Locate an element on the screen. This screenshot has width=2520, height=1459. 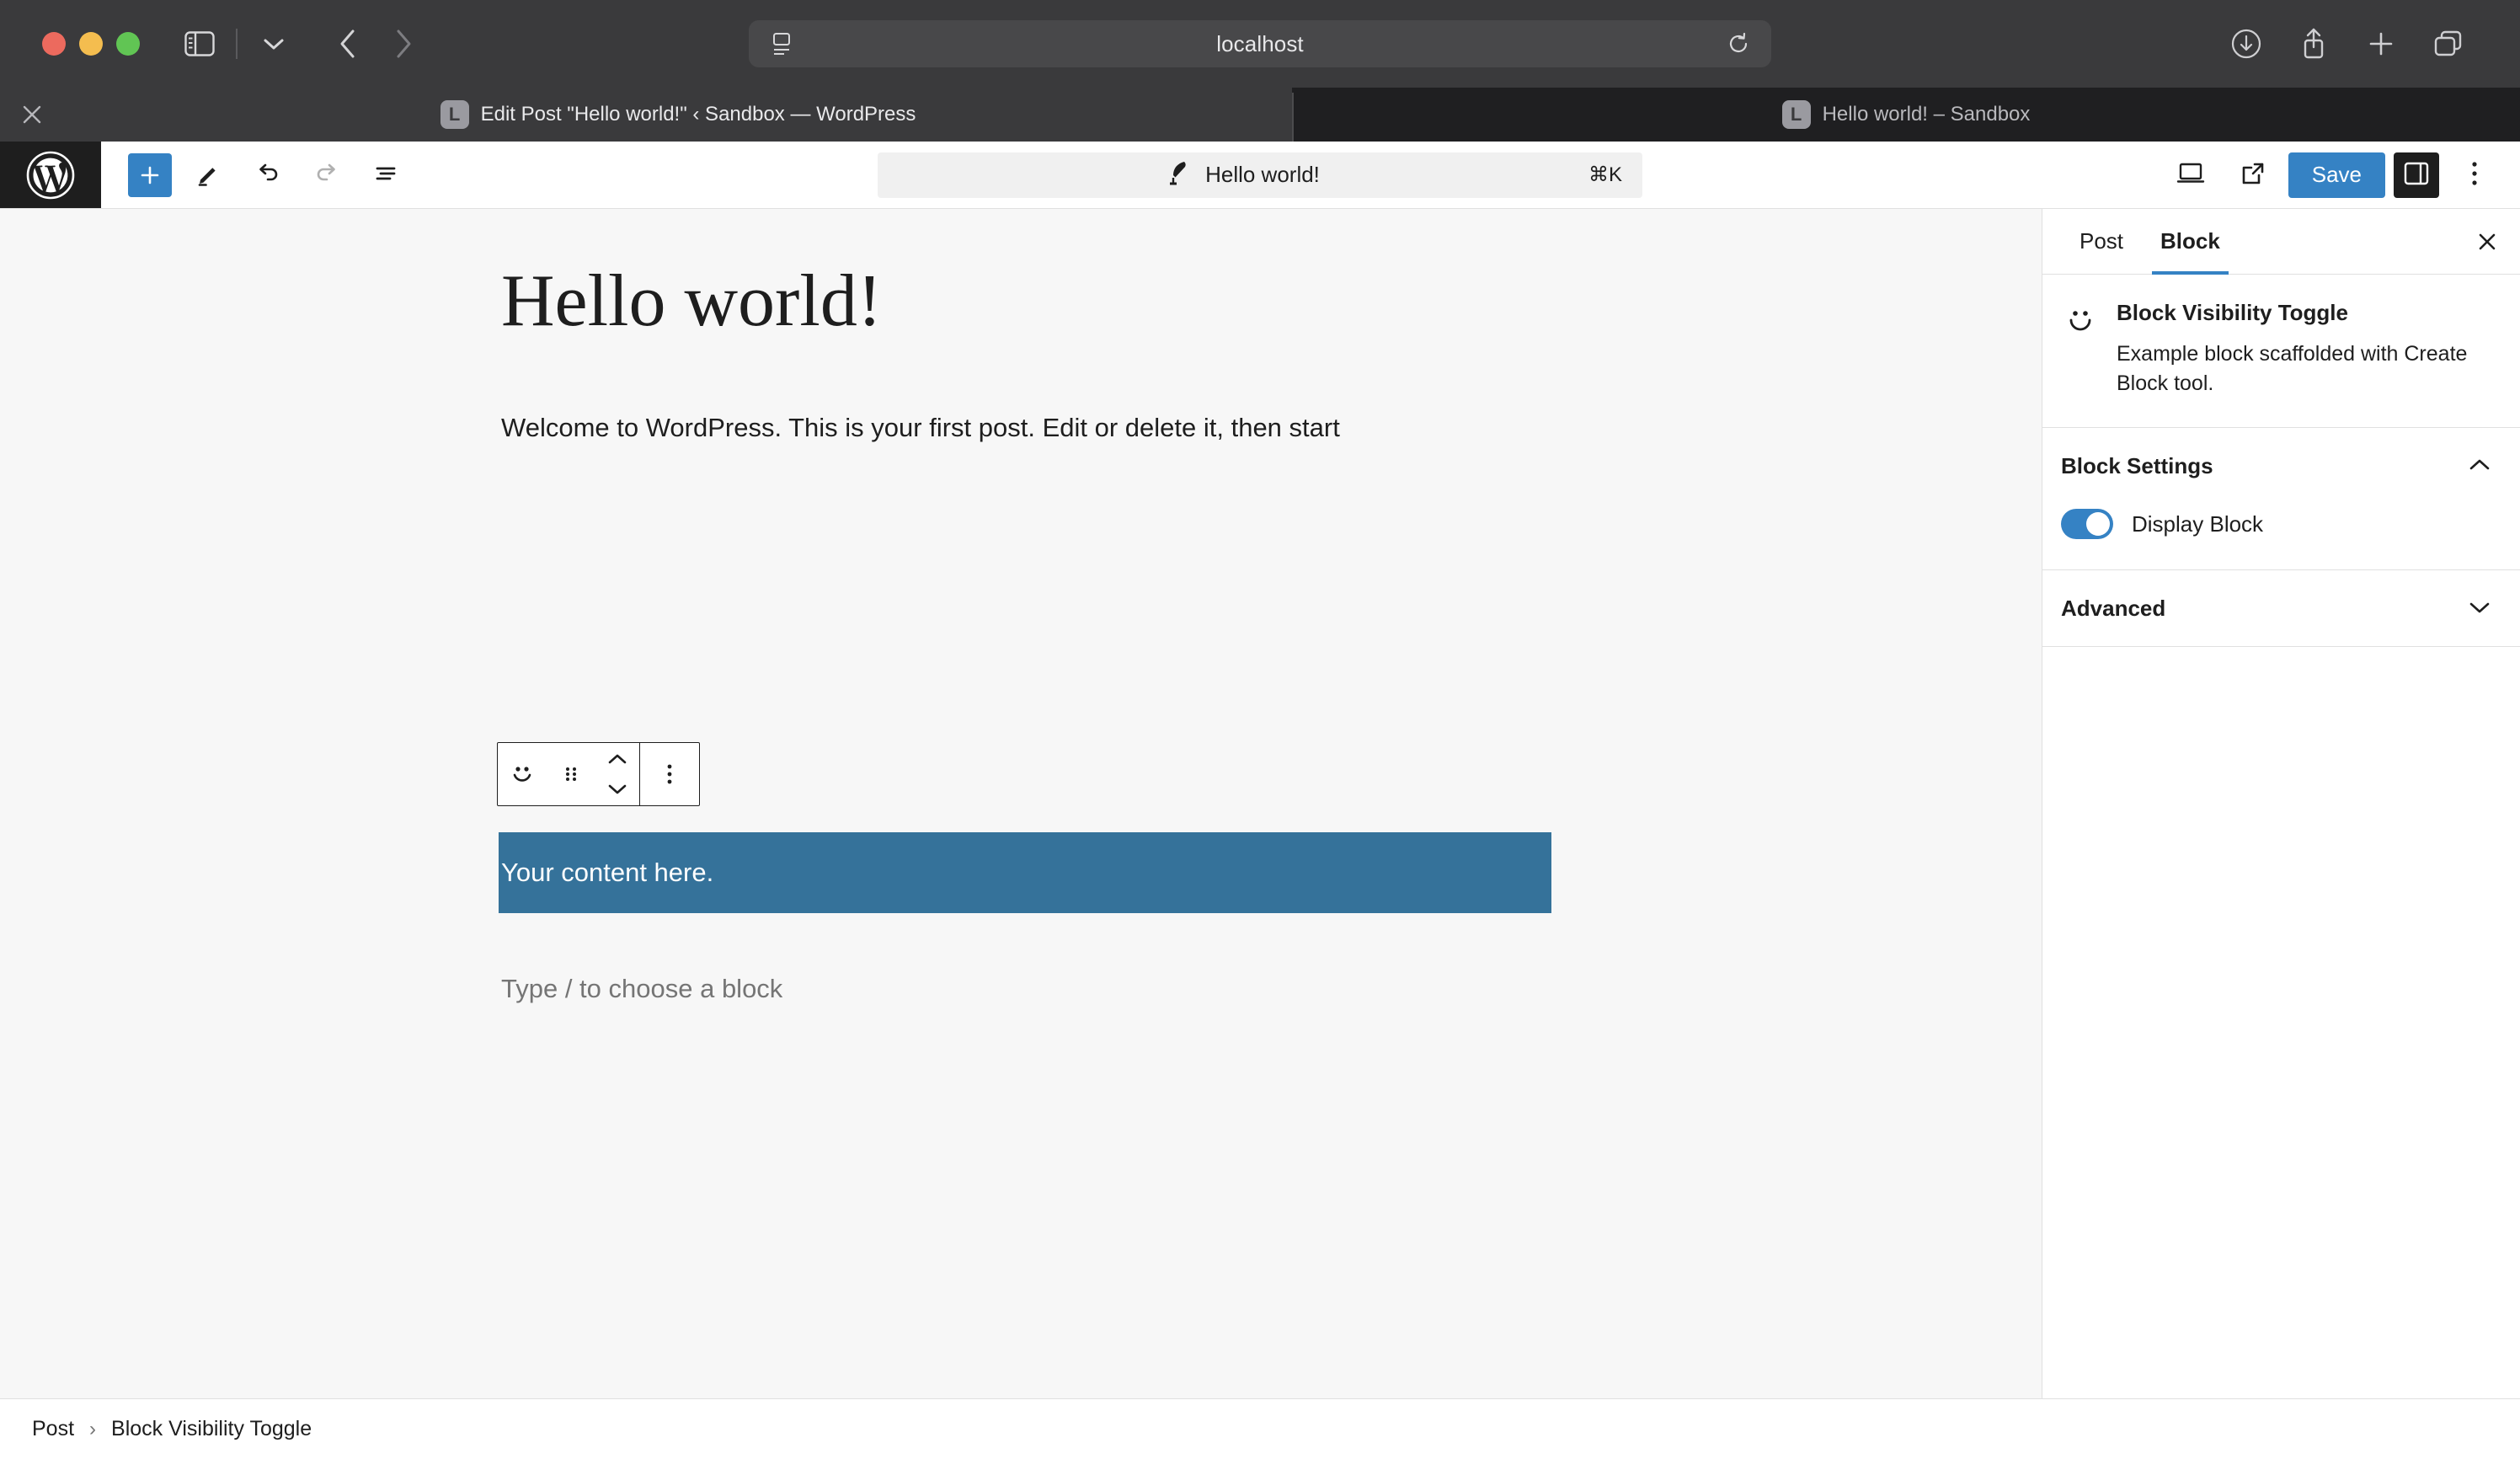
browser-tab-hello-world: L Hello world! – Sandbox is located at coordinates (1906, 115).